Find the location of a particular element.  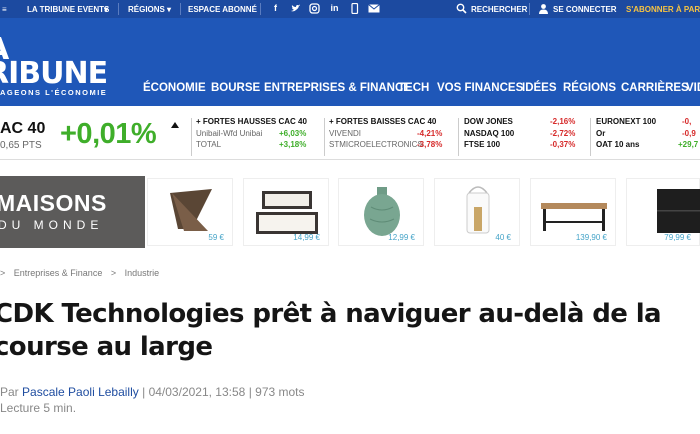

nav-idees: IDÉES is located at coordinates (539, 88).